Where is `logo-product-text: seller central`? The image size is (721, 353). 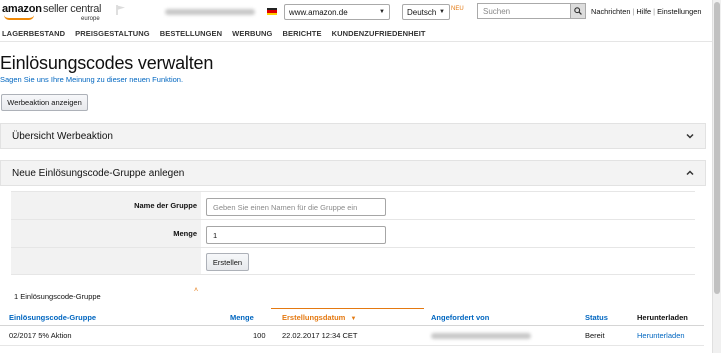
logo-product-text: seller central is located at coordinates (72, 9).